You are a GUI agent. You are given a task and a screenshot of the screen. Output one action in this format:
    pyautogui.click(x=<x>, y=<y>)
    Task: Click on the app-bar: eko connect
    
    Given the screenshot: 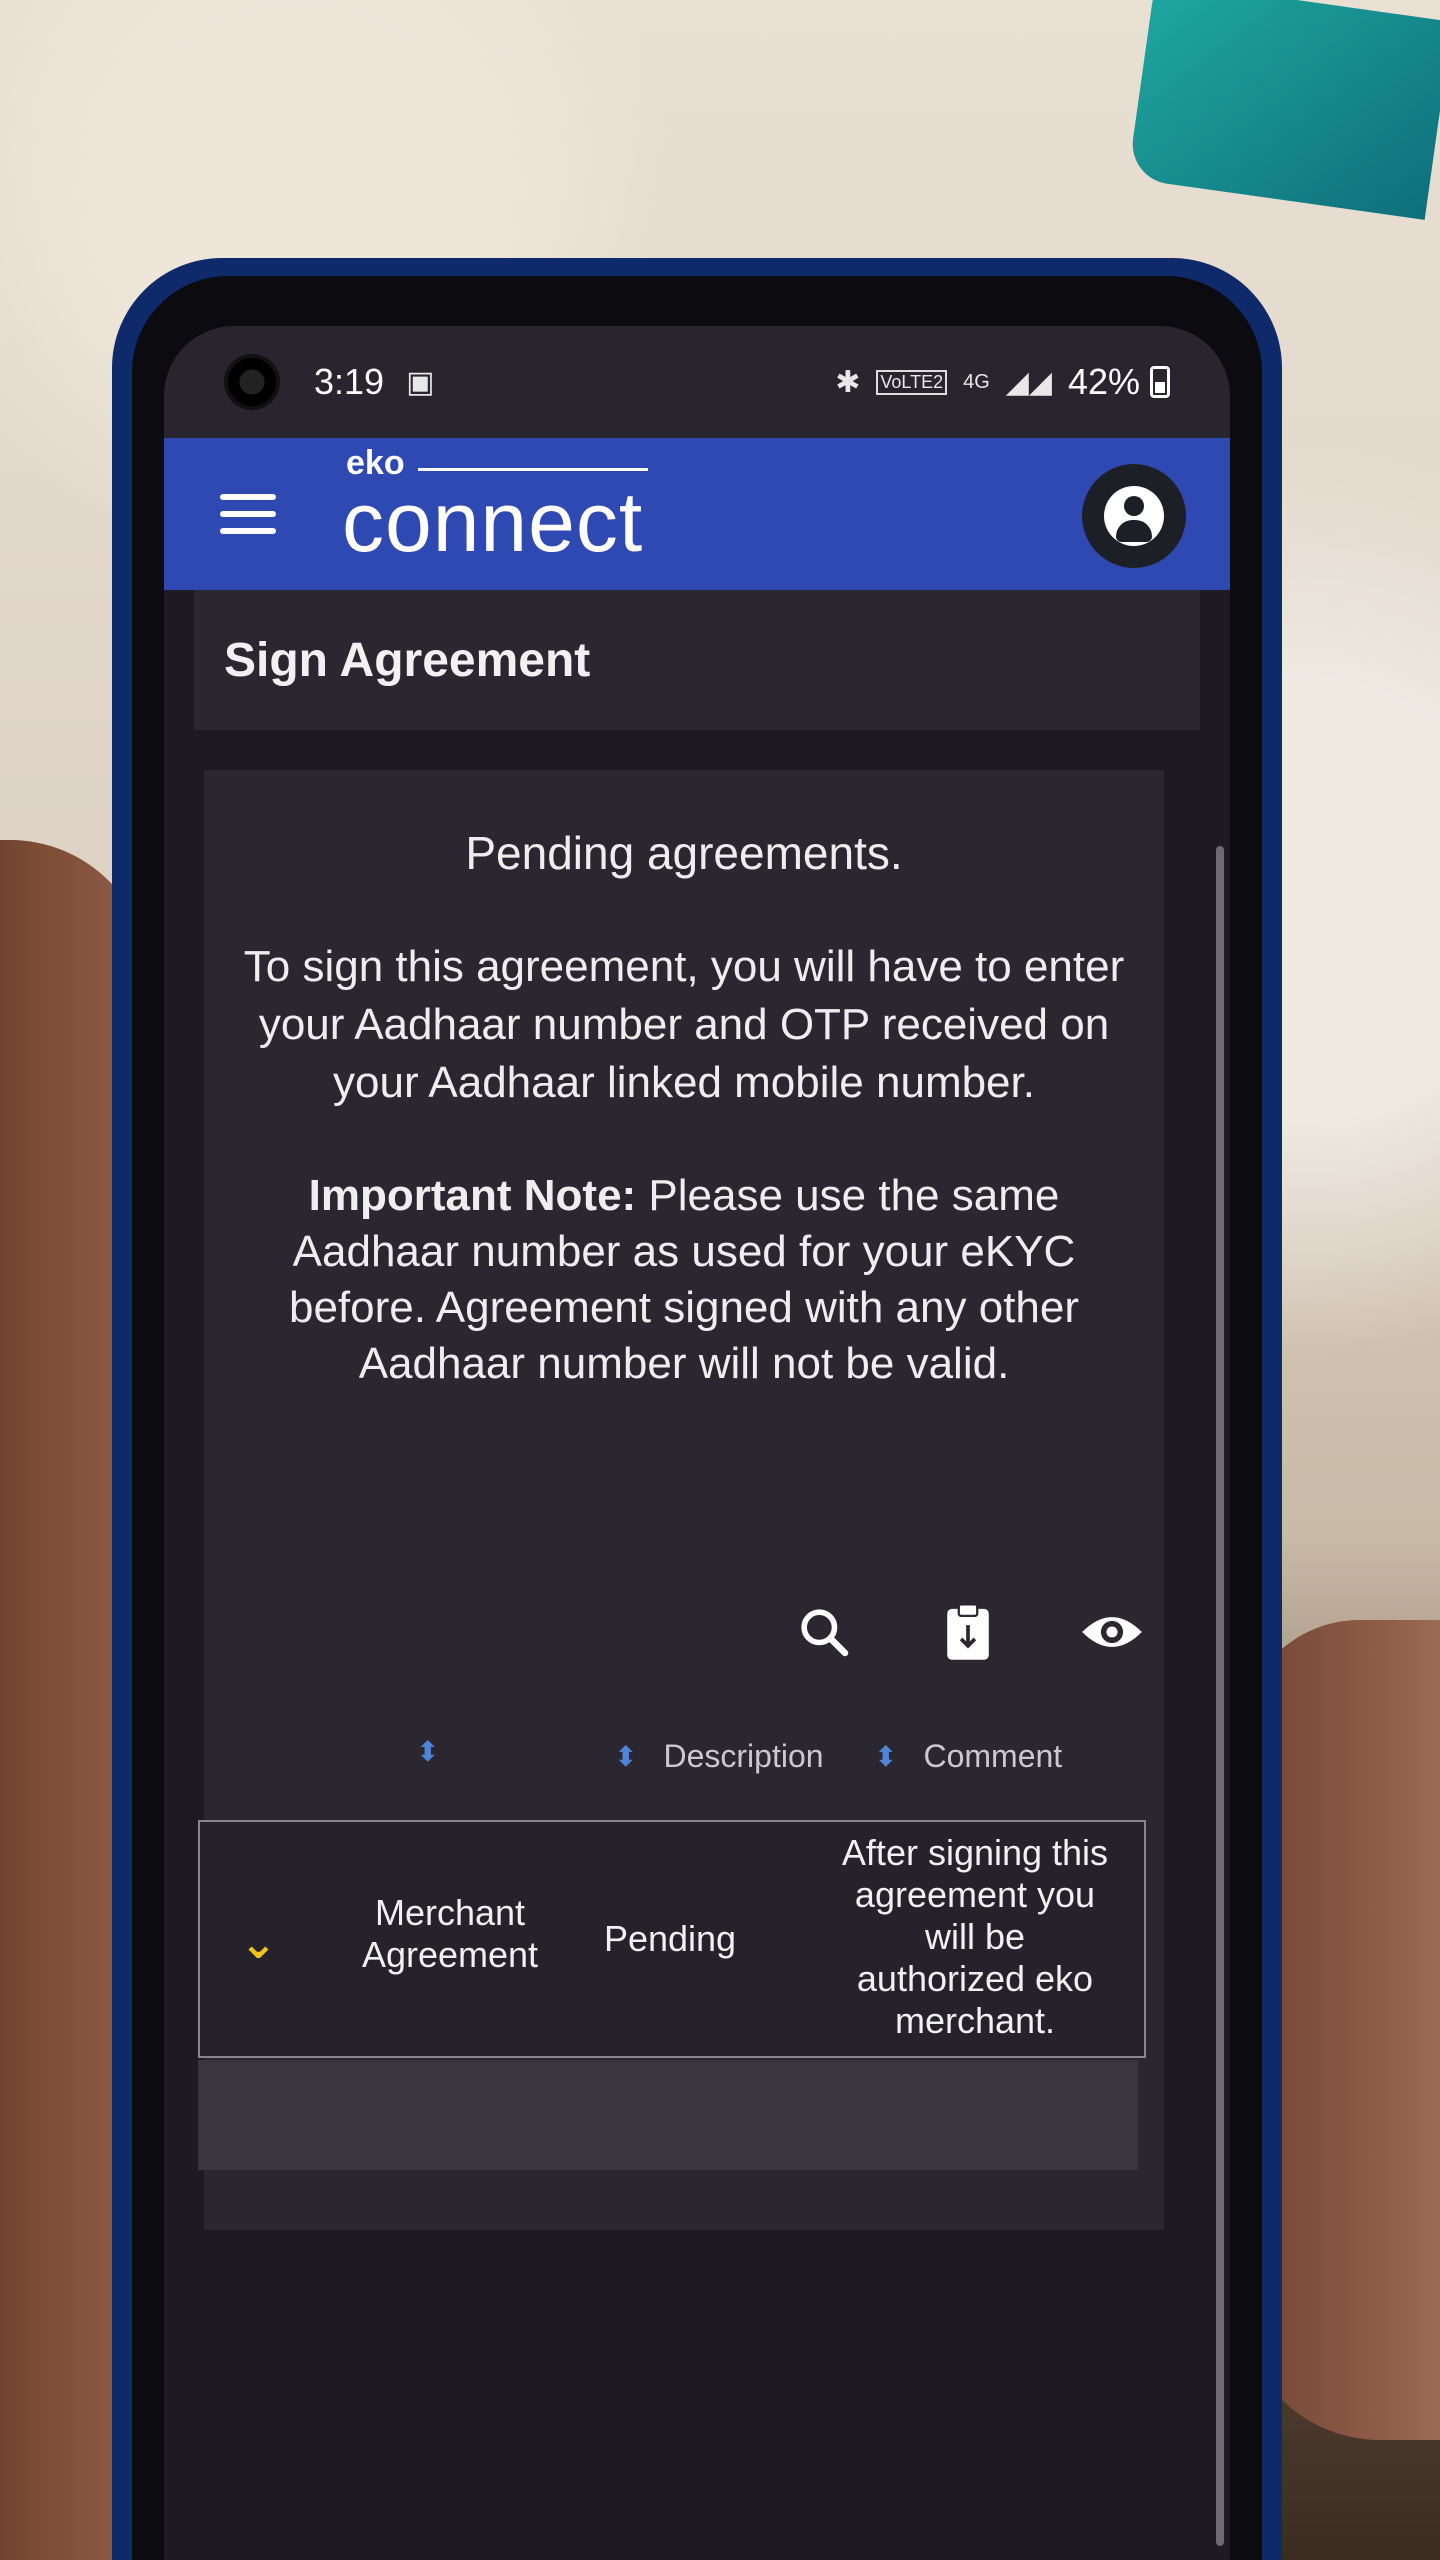 What is the action you would take?
    pyautogui.click(x=697, y=514)
    